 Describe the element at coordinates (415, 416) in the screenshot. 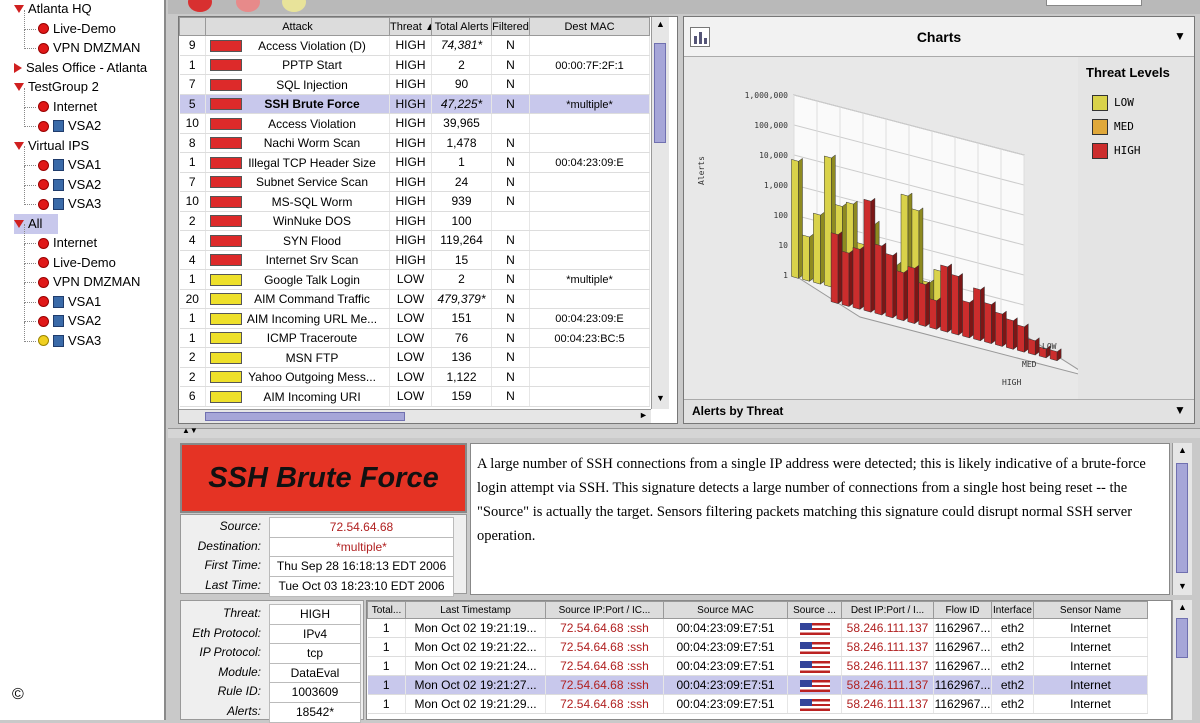

I see `threat-table-hscrollbar: ►` at that location.